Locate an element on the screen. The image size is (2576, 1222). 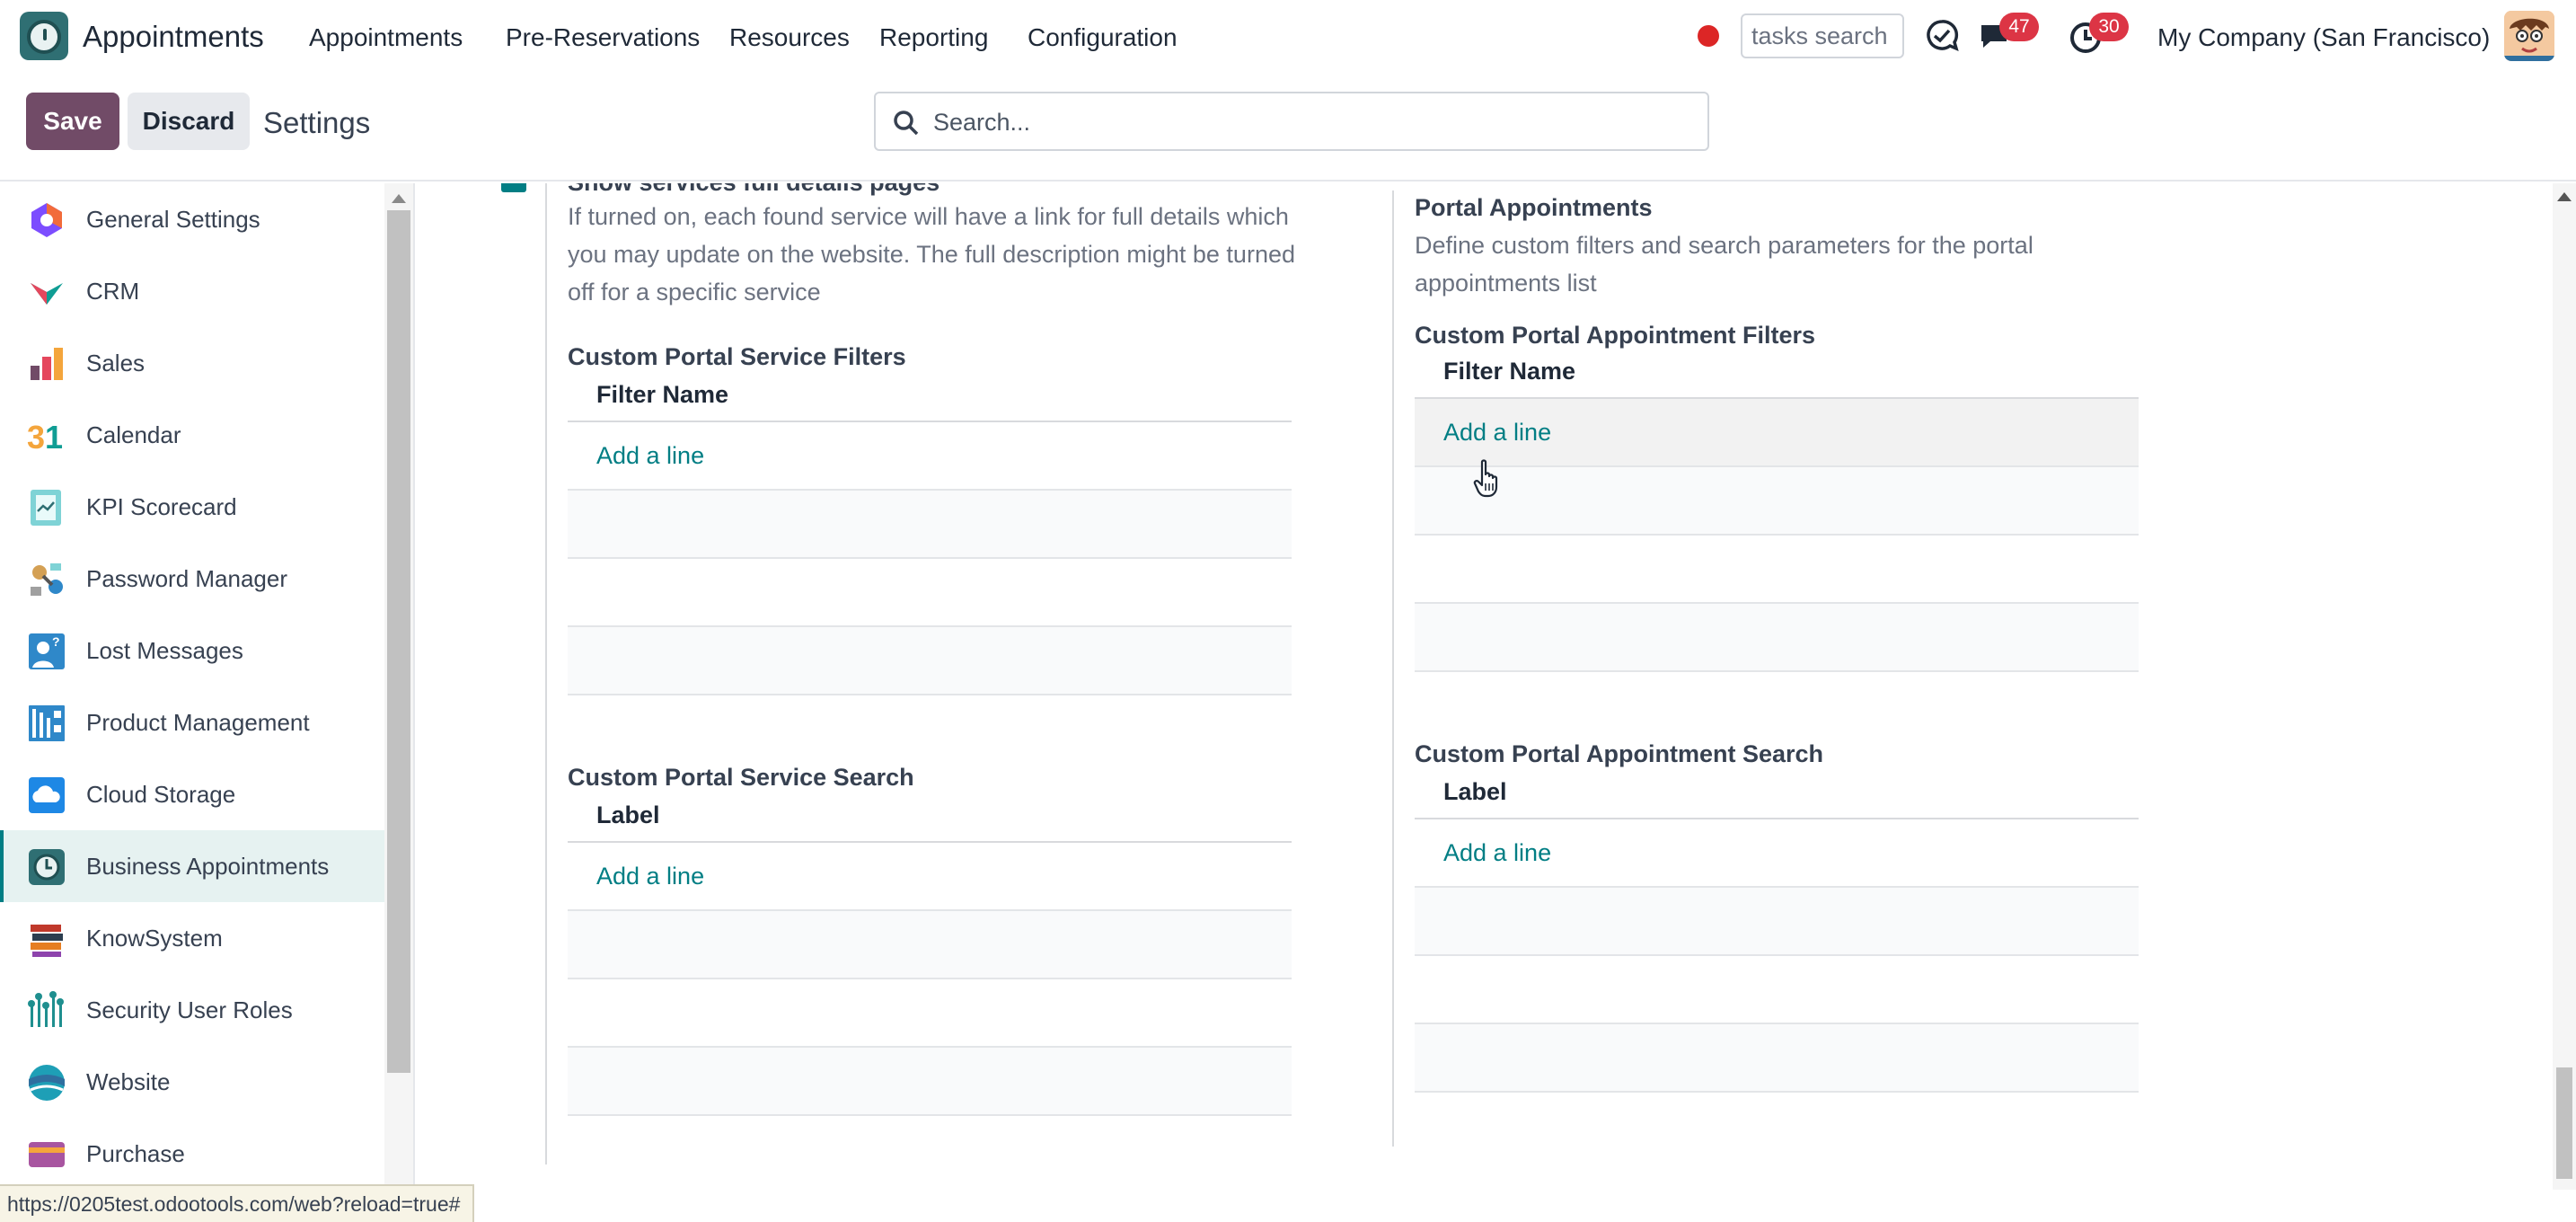
show-services-details-title: Show services full details pages is located at coordinates (754, 190).